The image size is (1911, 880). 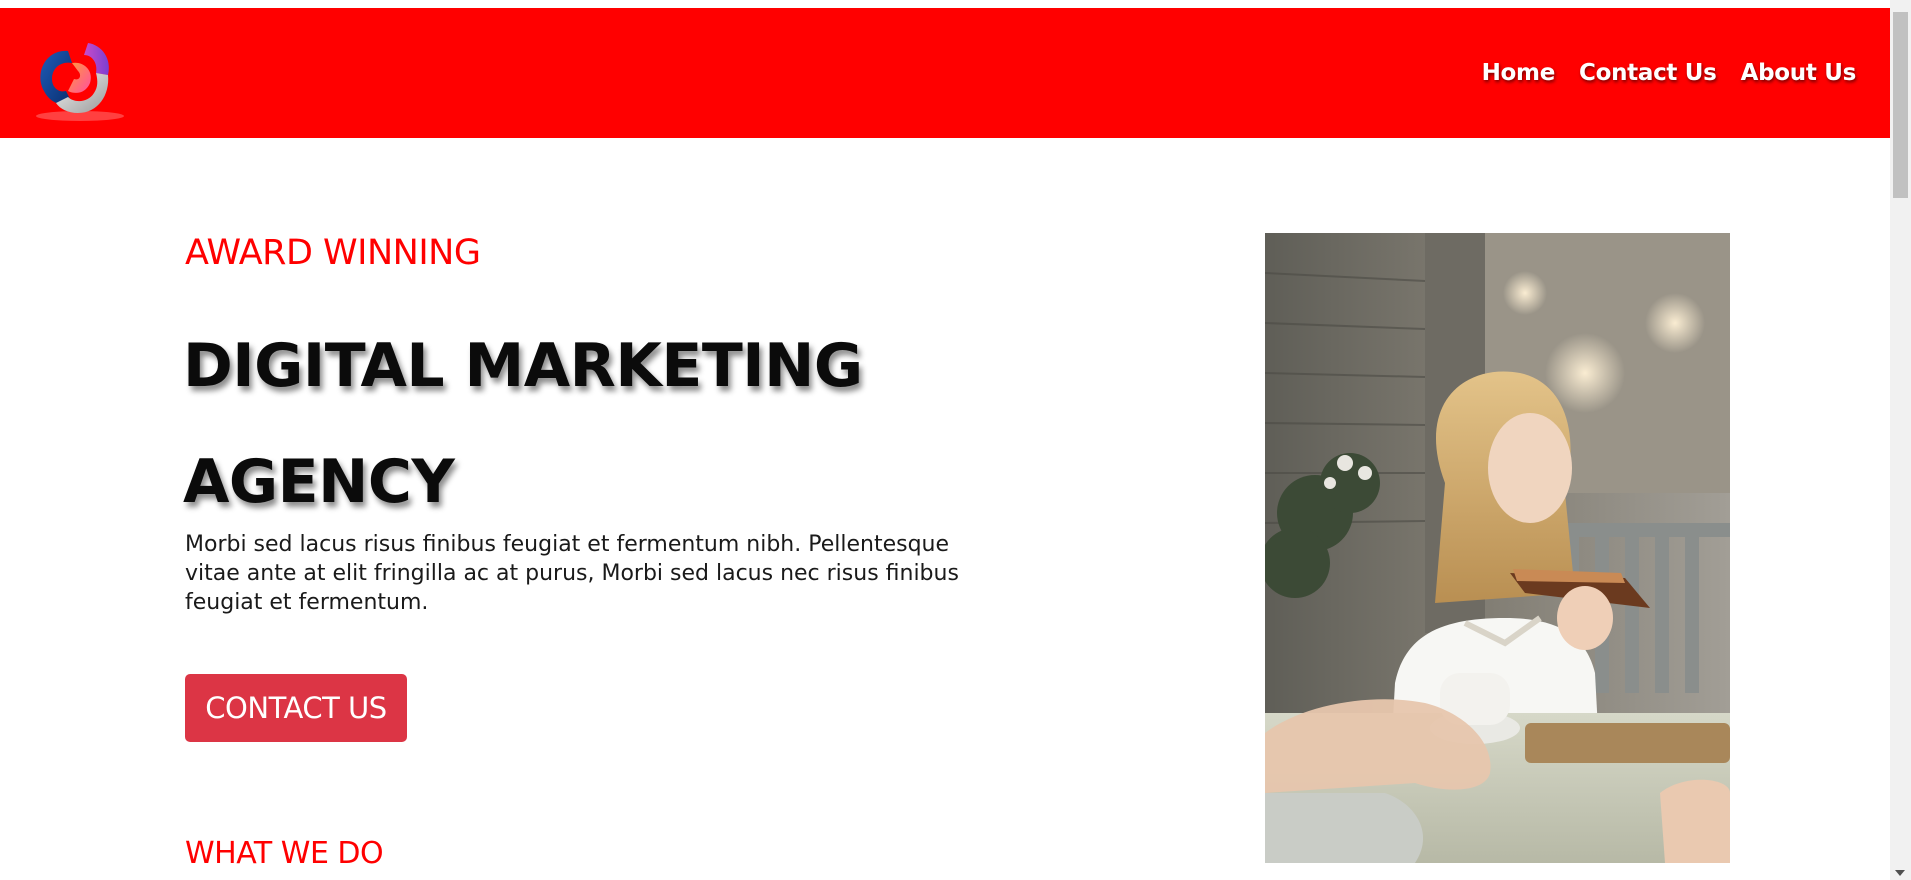 What do you see at coordinates (1900, 440) in the screenshot?
I see `page-scrollbar` at bounding box center [1900, 440].